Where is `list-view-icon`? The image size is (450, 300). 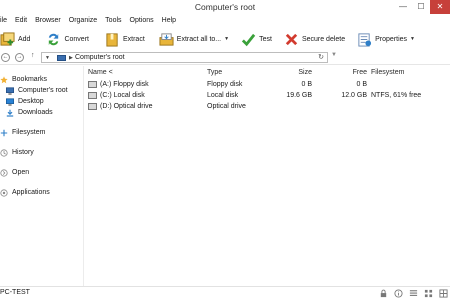 list-view-icon is located at coordinates (428, 293).